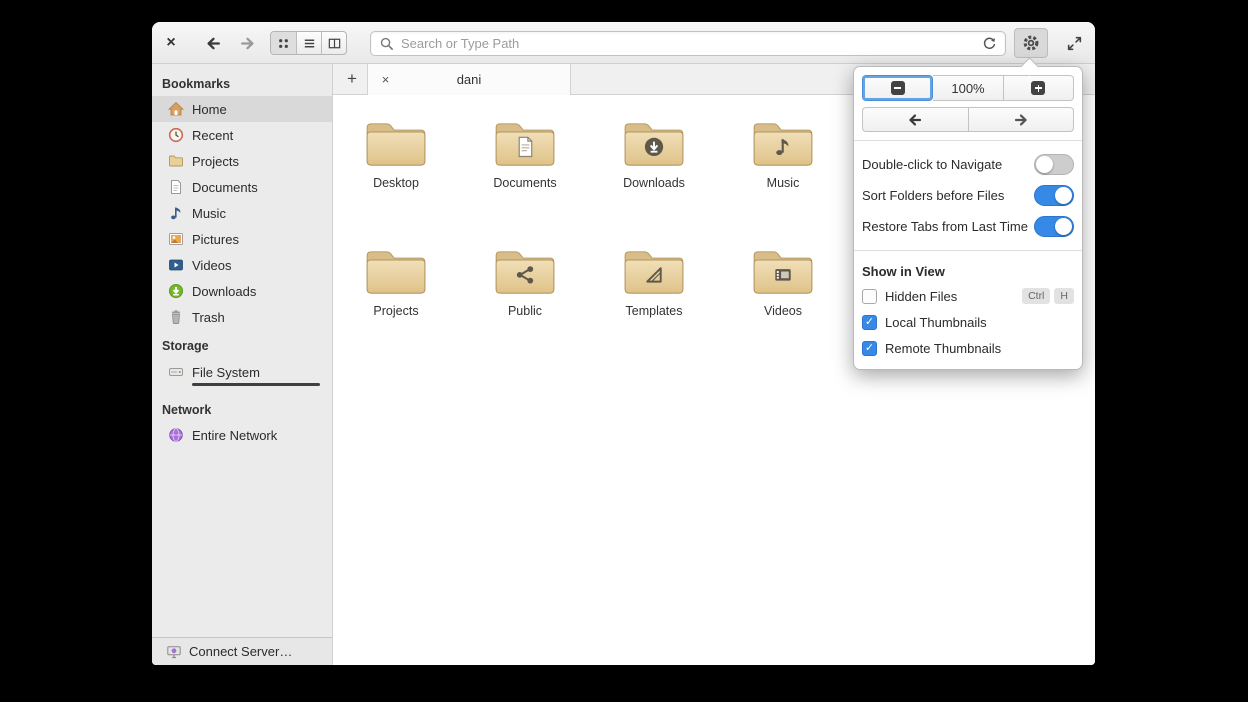 This screenshot has height=702, width=1248. I want to click on remote-thumbnails-checkbox: ✓, so click(869, 348).